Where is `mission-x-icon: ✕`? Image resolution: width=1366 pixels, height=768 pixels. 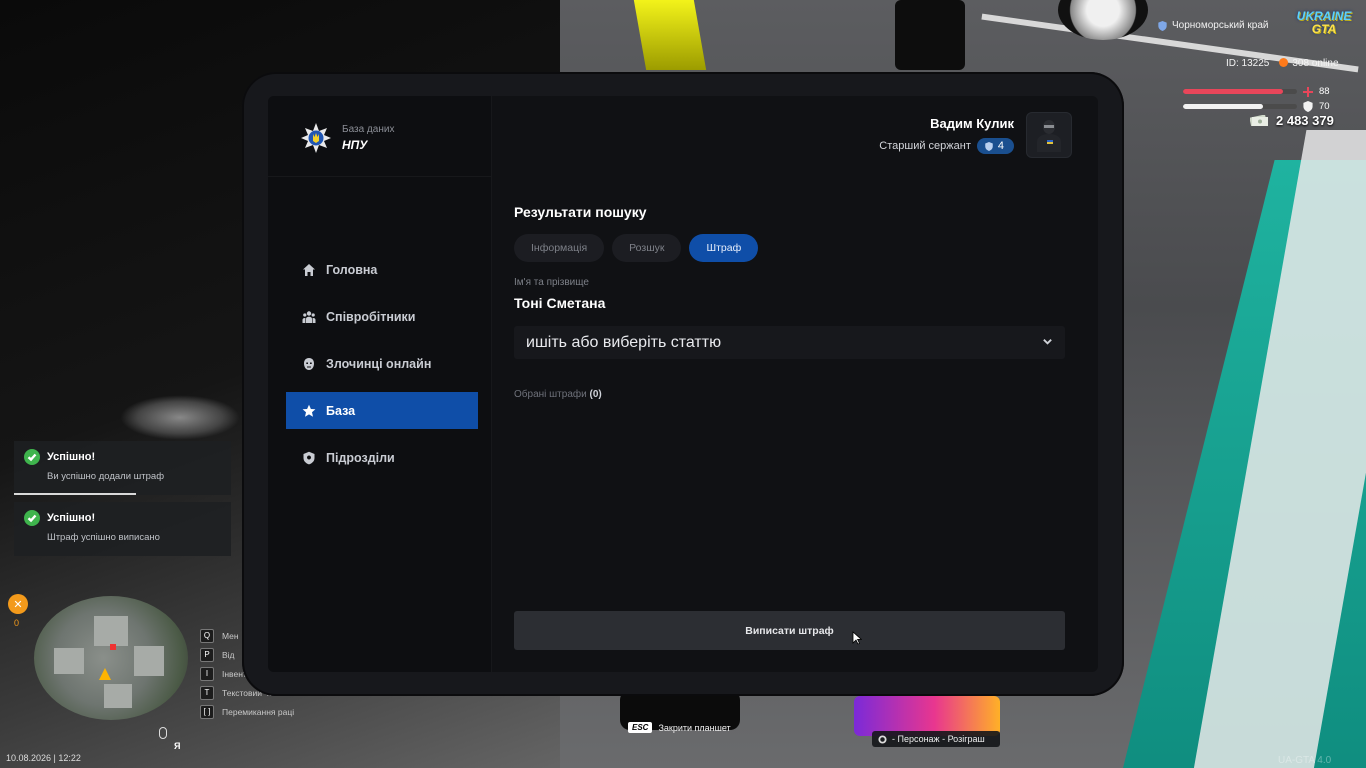
mission-x-icon: ✕ is located at coordinates (18, 604).